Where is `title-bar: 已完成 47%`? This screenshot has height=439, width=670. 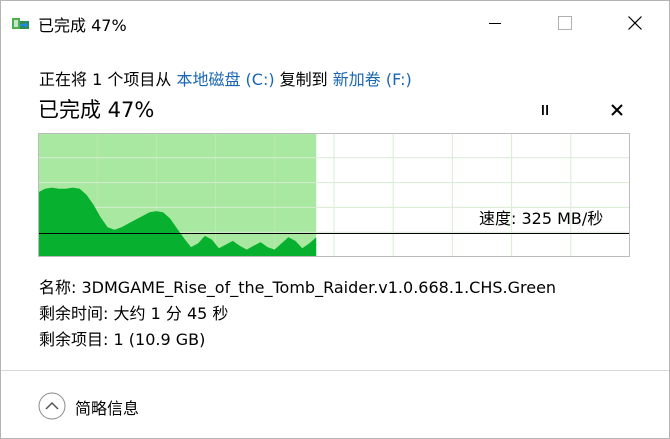 title-bar: 已完成 47% is located at coordinates (335, 23).